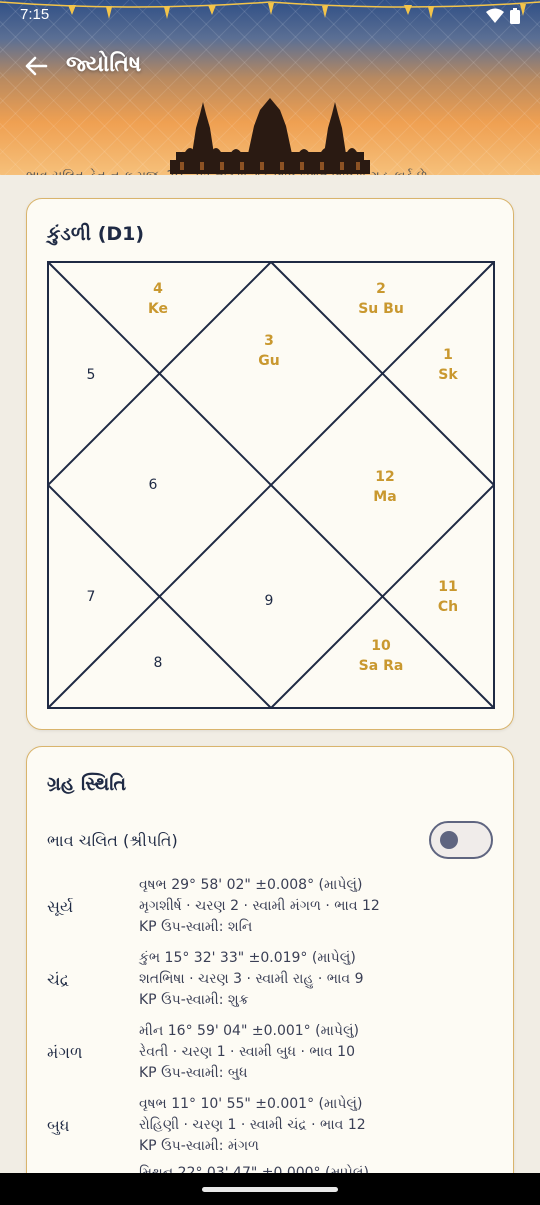  Describe the element at coordinates (251, 1104) in the screenshot. I see `planet-position: વૃષભ 11° 10' 55" ±0.001° (માપેલું)` at that location.